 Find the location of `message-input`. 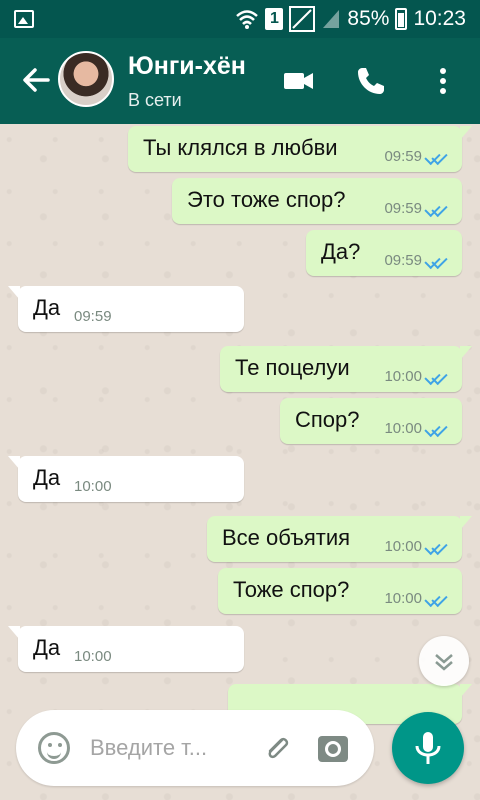

message-input is located at coordinates (170, 748).